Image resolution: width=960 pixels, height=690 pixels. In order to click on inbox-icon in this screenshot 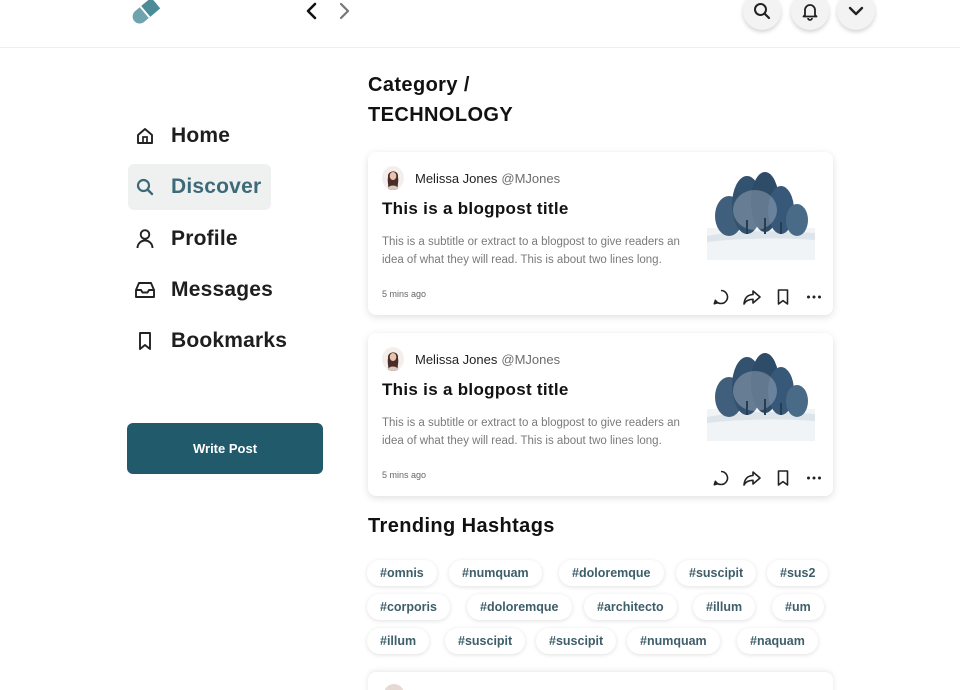, I will do `click(145, 290)`.